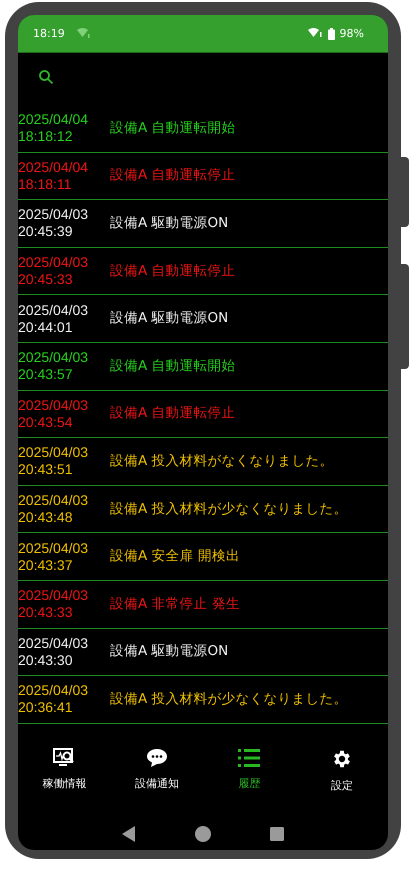 The image size is (415, 869). What do you see at coordinates (54, 319) in the screenshot?
I see `timestamp-text: 2025/04/03 20:44:01` at bounding box center [54, 319].